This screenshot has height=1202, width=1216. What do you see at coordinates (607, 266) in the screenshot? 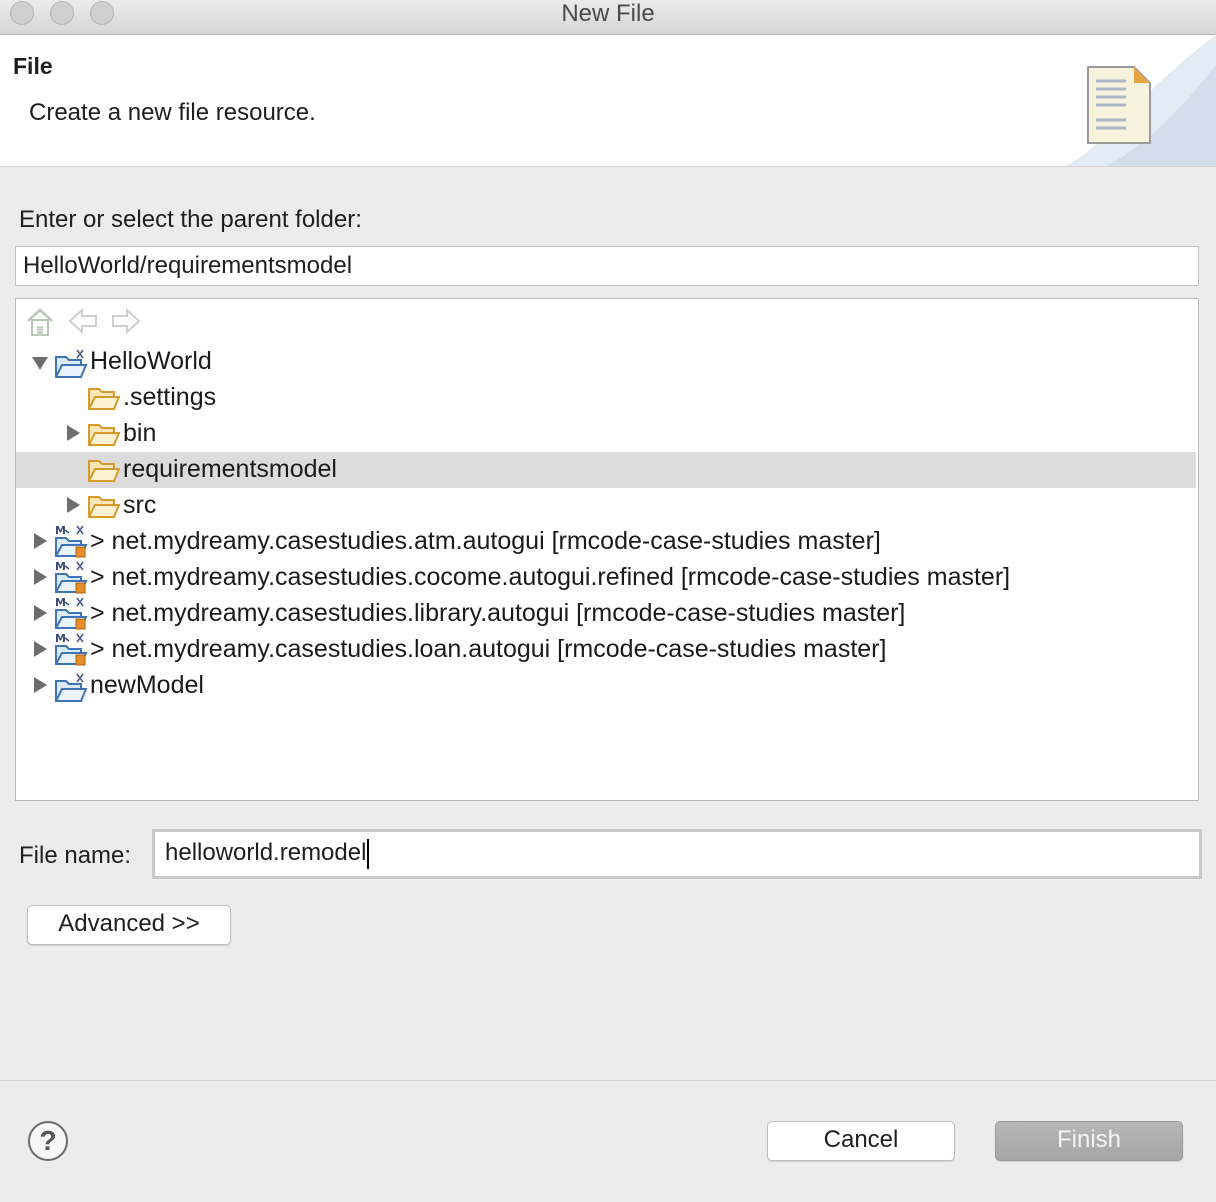
I see `parent-folder-input: HelloWorld/requirementsmodel` at bounding box center [607, 266].